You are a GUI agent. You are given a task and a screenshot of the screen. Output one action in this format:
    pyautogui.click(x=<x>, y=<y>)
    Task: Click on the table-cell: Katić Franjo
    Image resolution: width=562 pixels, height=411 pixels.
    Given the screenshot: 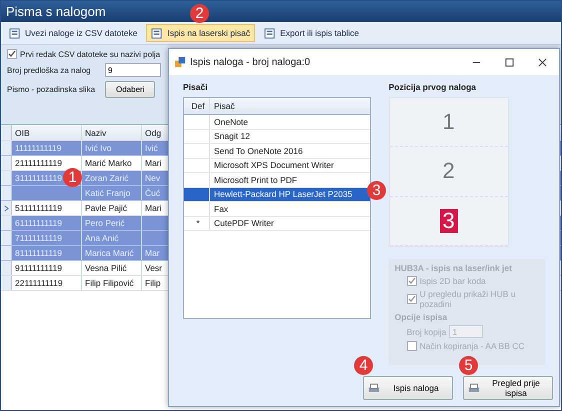 What is the action you would take?
    pyautogui.click(x=107, y=193)
    